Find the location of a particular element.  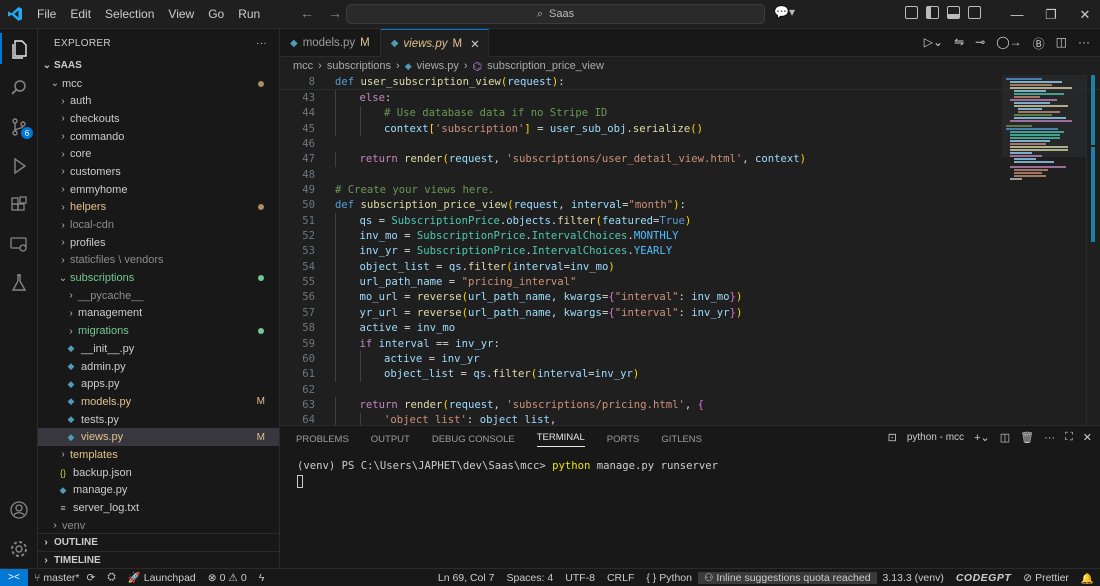

git-graph-icon: ⛭ is located at coordinates (111, 577).